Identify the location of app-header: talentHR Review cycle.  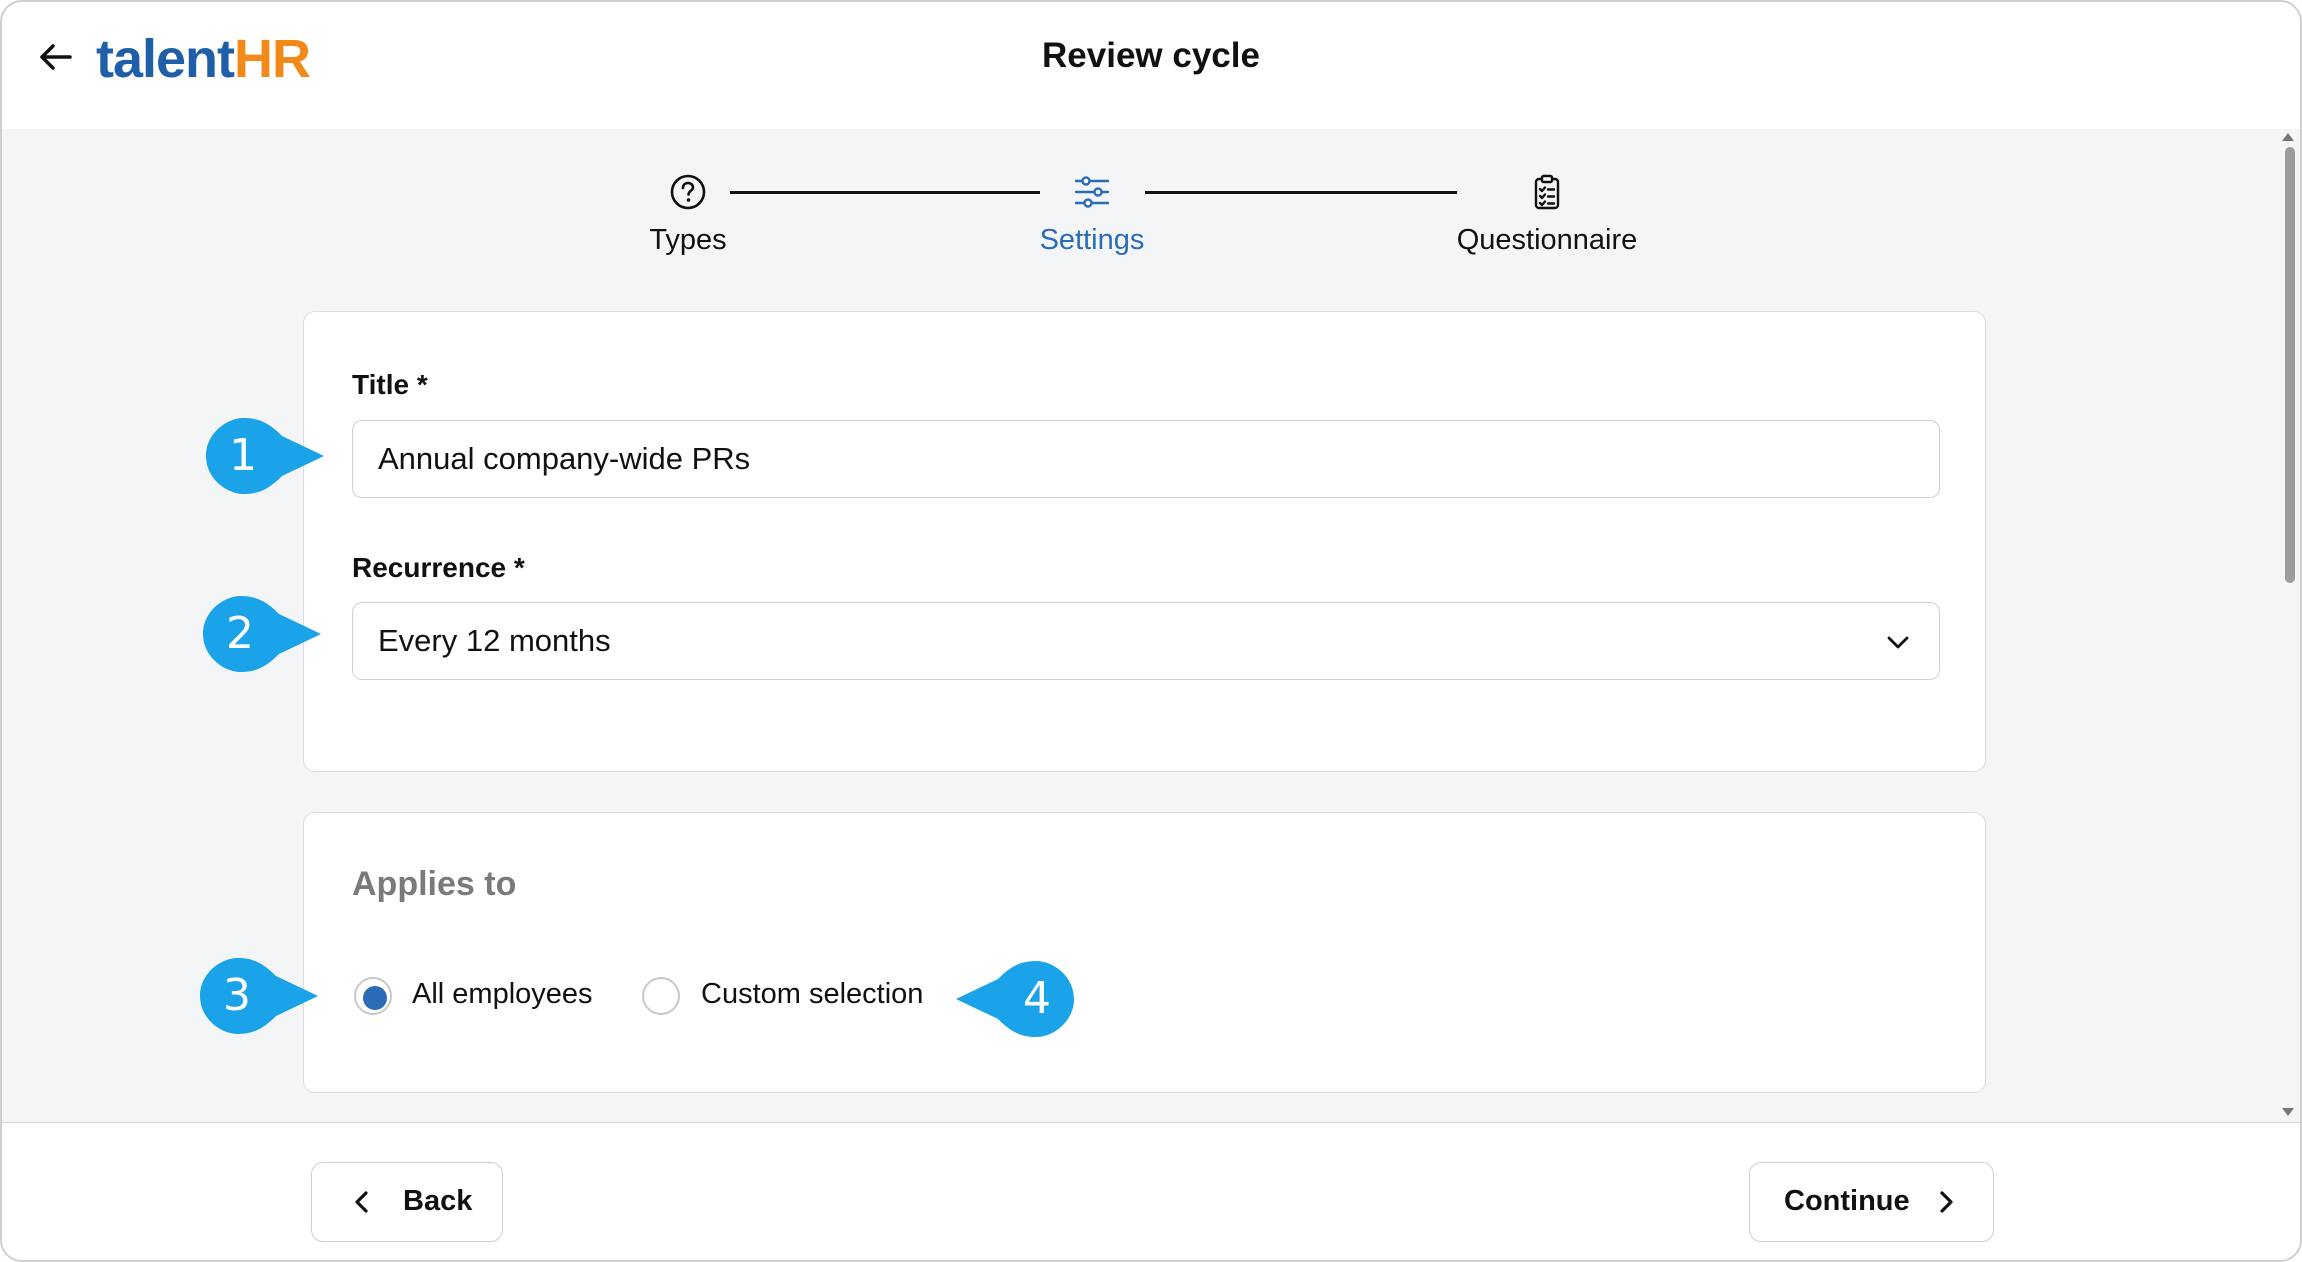
(1151, 65).